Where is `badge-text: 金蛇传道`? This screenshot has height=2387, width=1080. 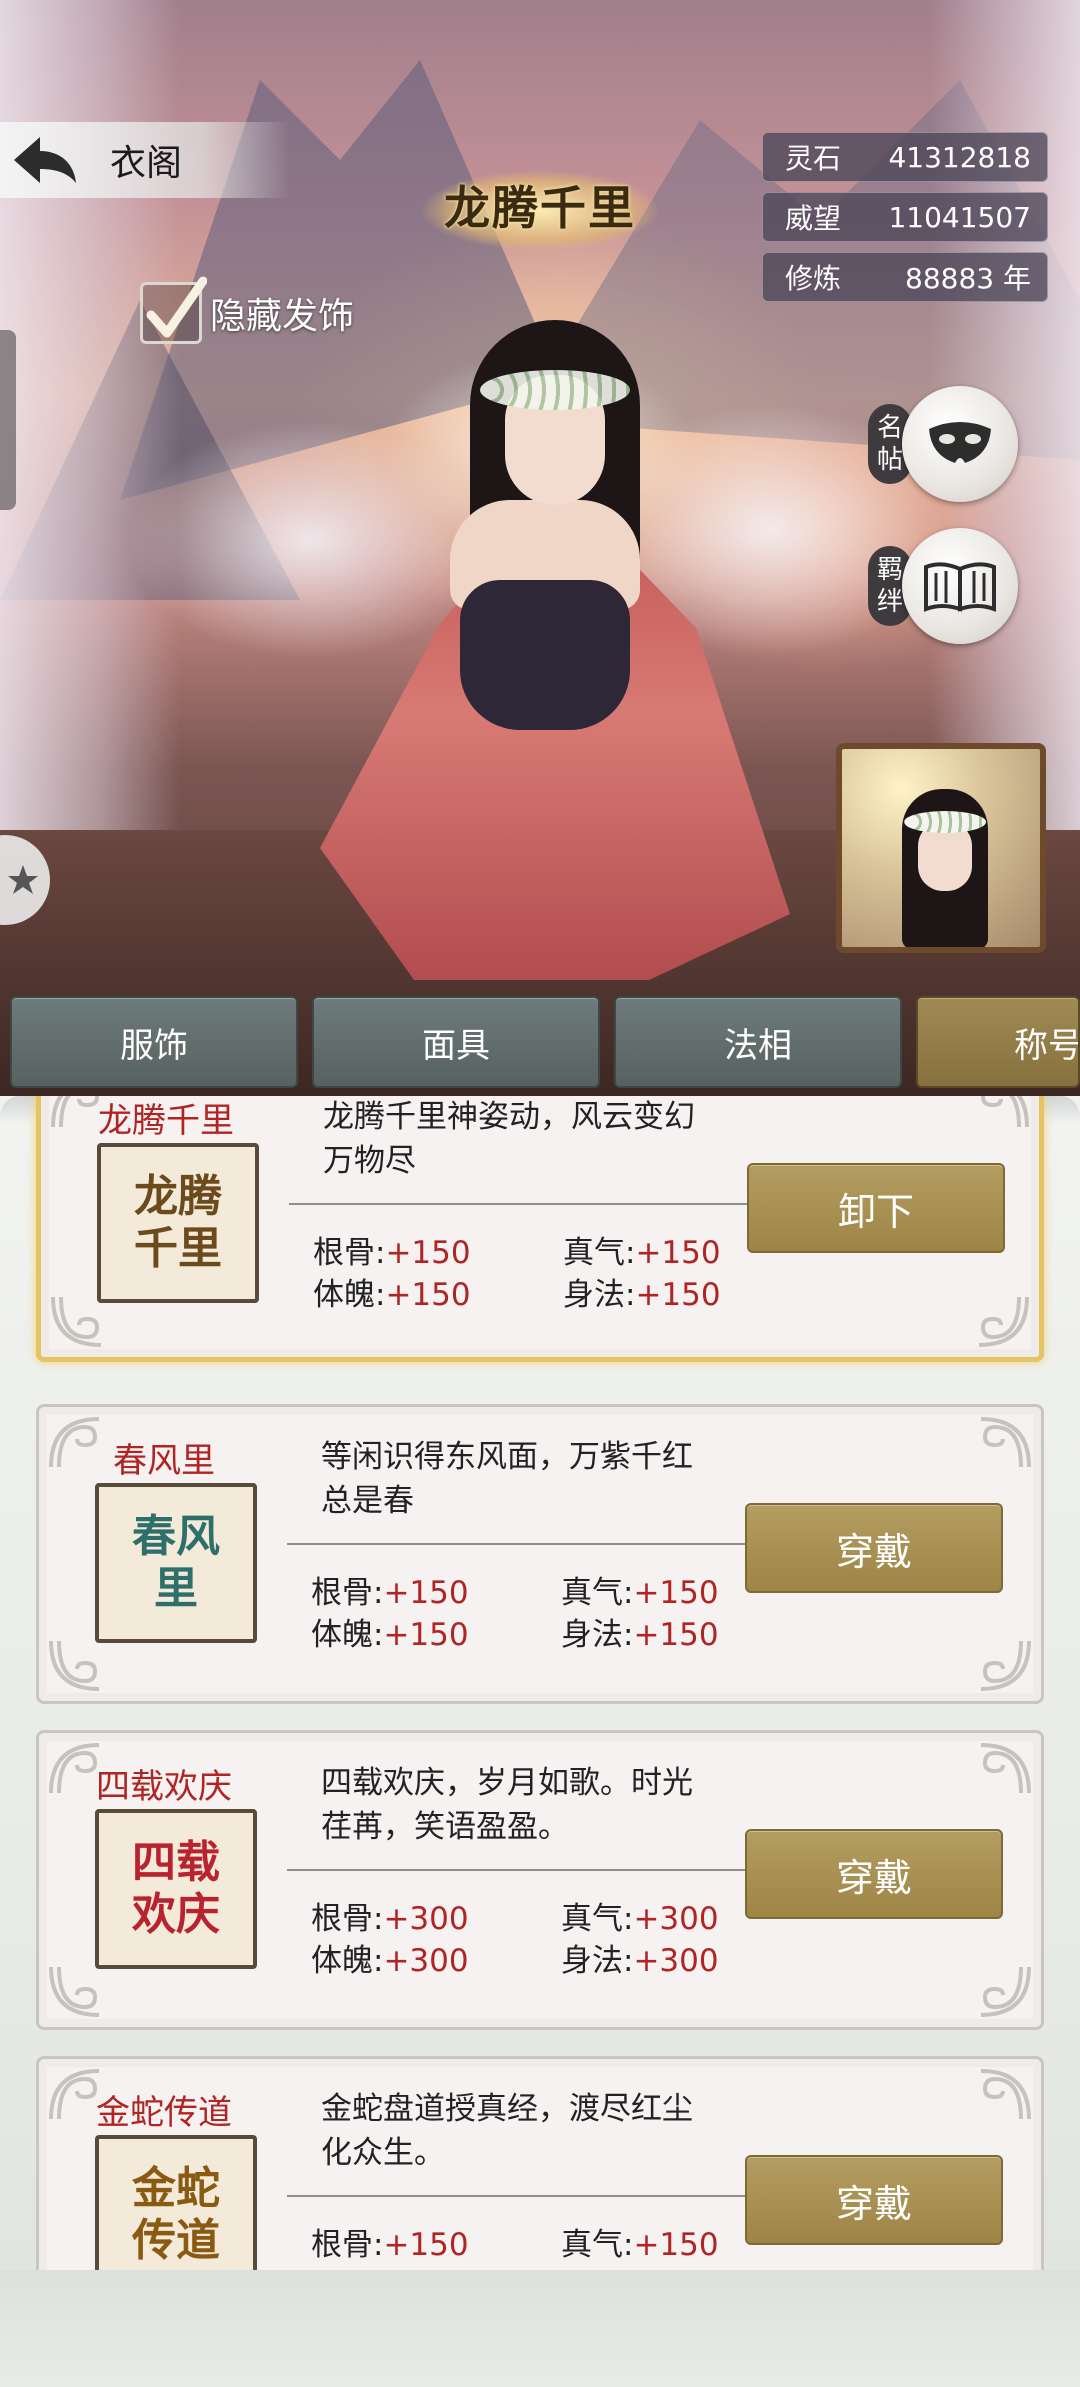
badge-text: 金蛇传道 is located at coordinates (176, 2214).